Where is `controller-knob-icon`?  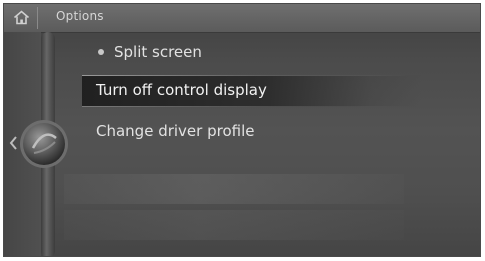 controller-knob-icon is located at coordinates (44, 144).